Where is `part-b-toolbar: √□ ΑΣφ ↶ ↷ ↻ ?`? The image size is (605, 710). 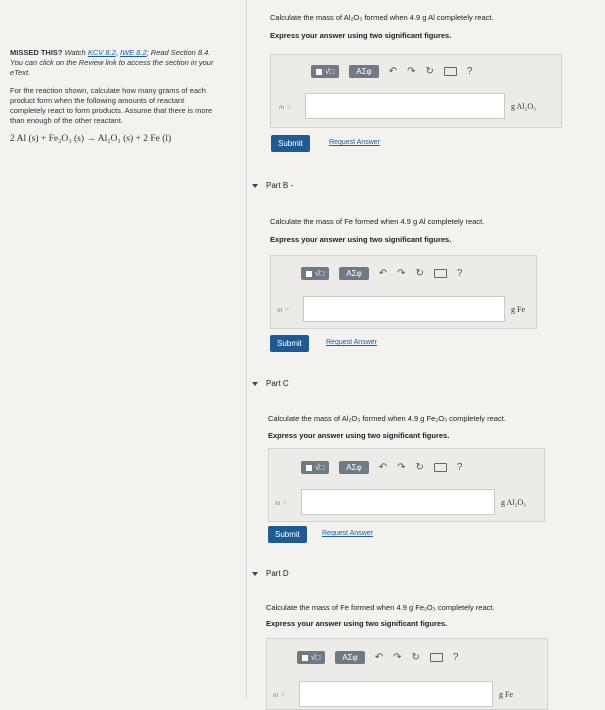 part-b-toolbar: √□ ΑΣφ ↶ ↷ ↻ ? is located at coordinates (381, 273).